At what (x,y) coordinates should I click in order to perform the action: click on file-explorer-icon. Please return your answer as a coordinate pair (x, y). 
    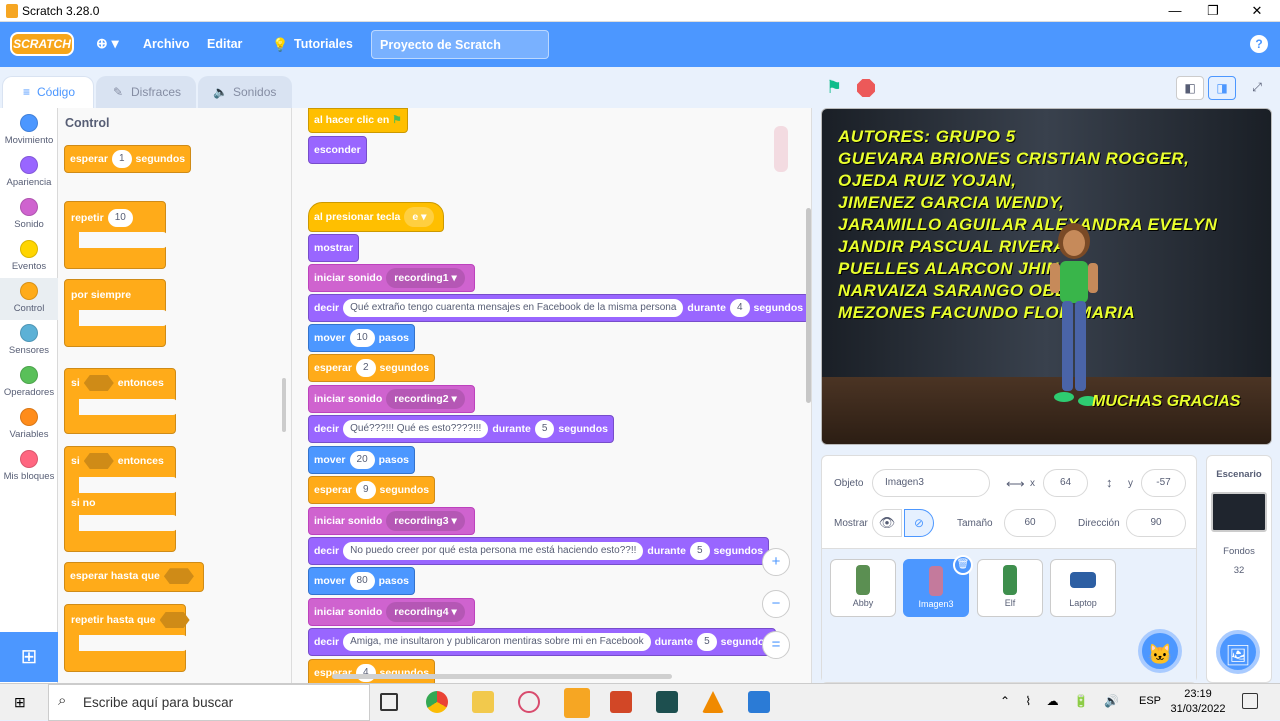
    Looking at the image, I should click on (483, 702).